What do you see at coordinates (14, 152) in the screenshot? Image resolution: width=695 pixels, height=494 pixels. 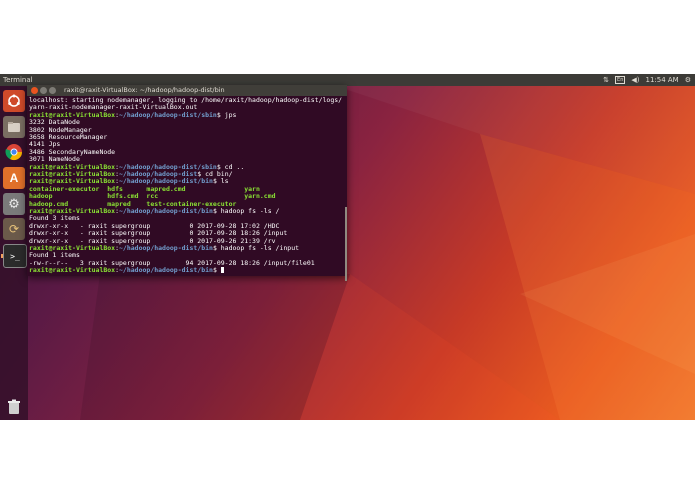 I see `chrome-icon` at bounding box center [14, 152].